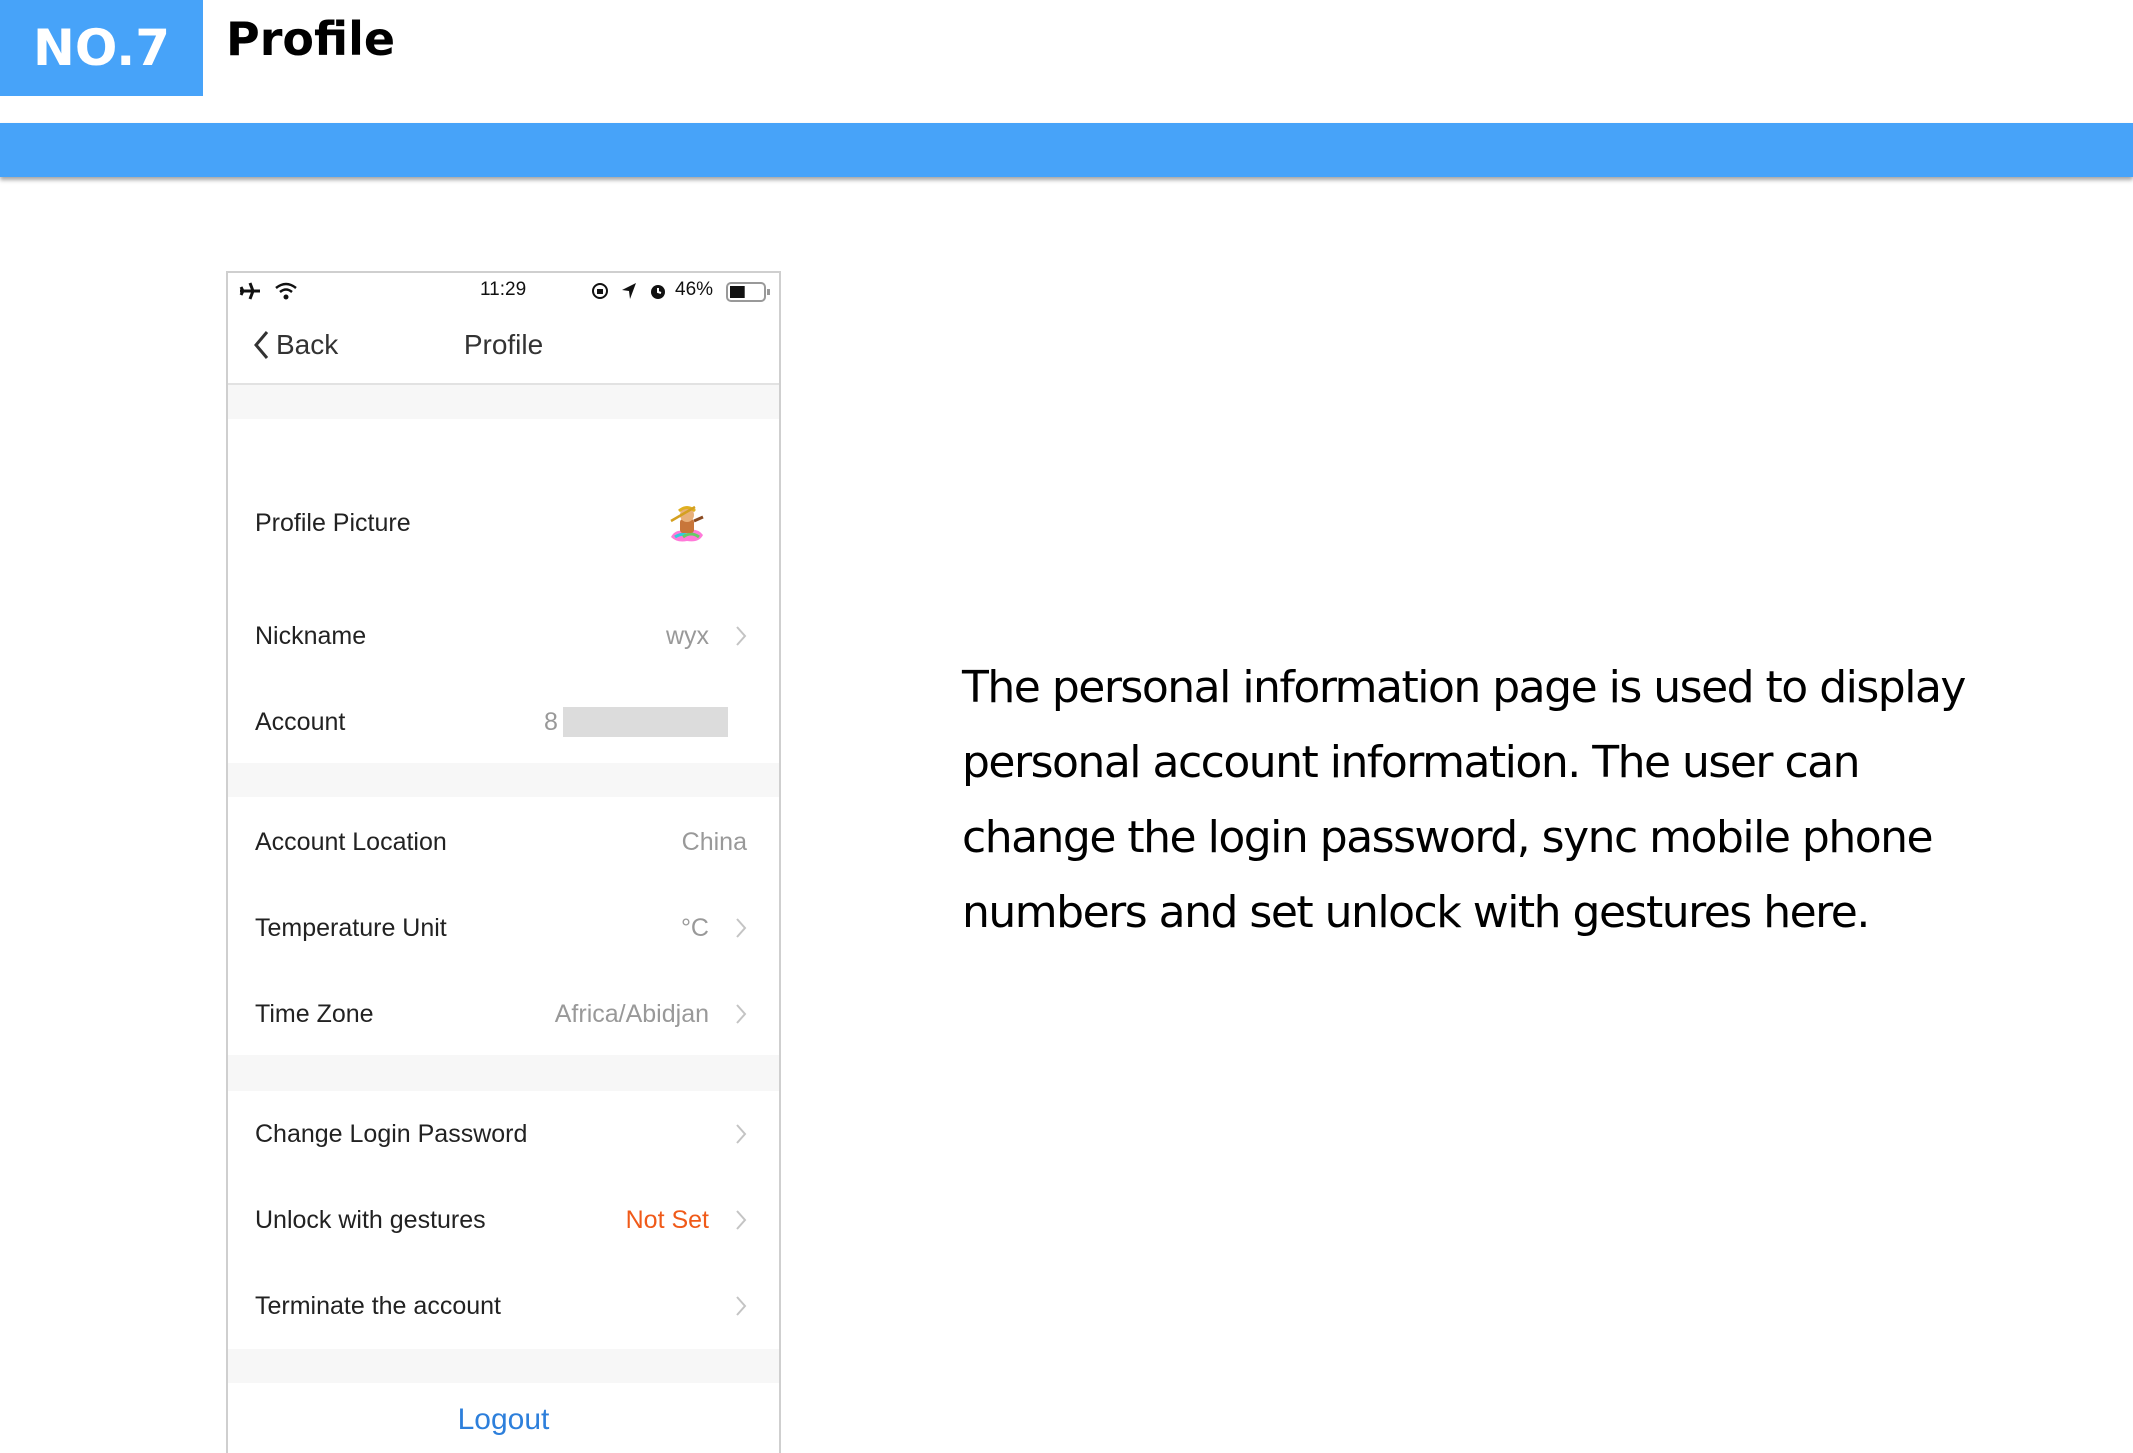 Image resolution: width=2133 pixels, height=1453 pixels. What do you see at coordinates (714, 841) in the screenshot?
I see `location-value: China` at bounding box center [714, 841].